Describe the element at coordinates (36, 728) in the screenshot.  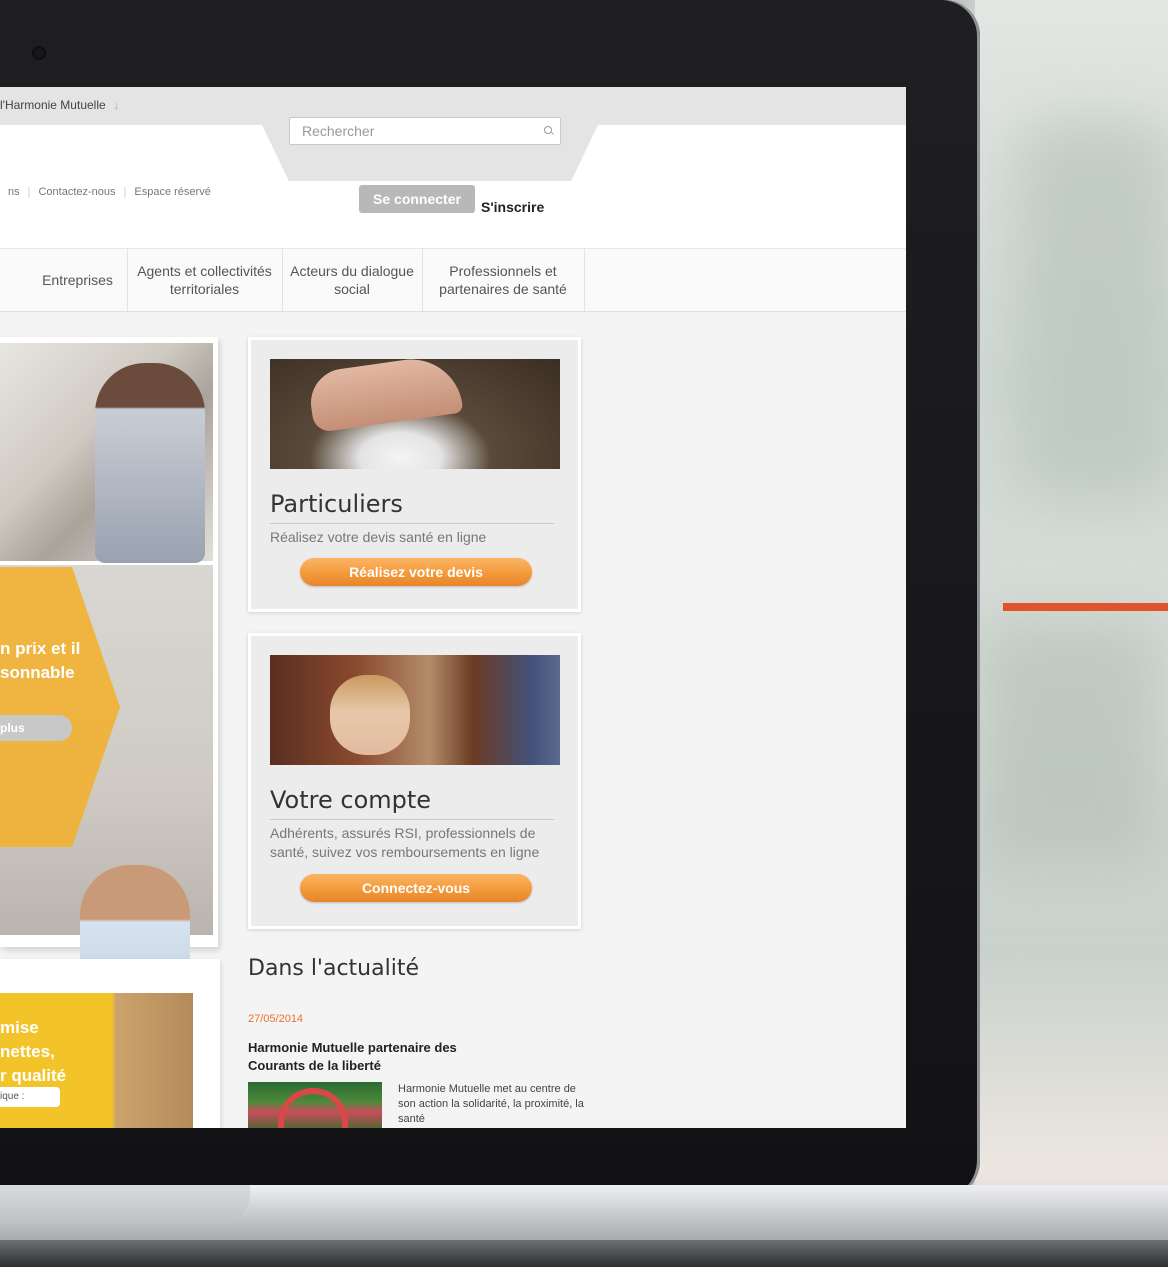
I see `learn-more-button: plus` at that location.